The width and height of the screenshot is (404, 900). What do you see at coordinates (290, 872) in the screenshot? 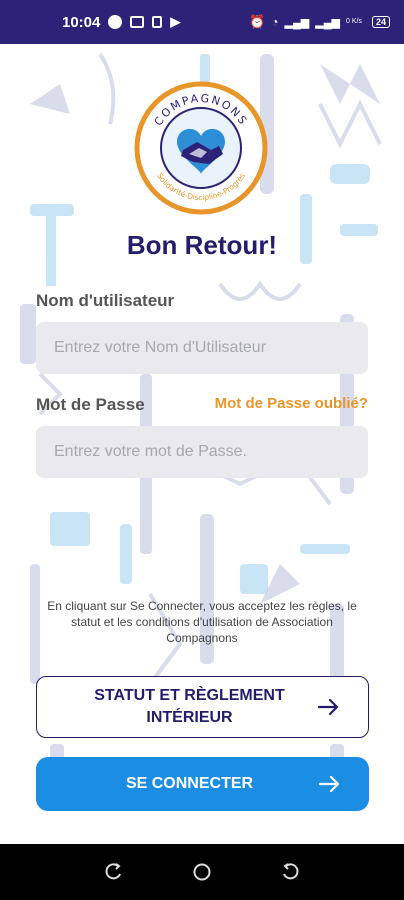
I see `back-icon` at bounding box center [290, 872].